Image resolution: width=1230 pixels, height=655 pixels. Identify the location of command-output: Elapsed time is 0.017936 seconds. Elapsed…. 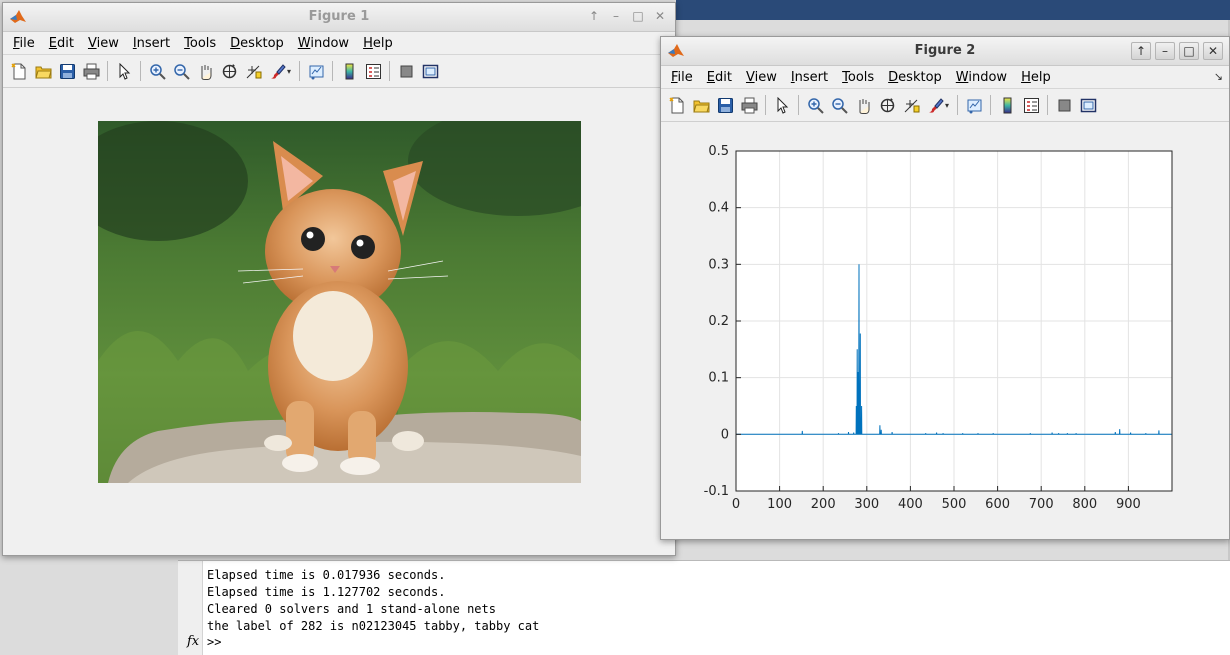
(373, 601).